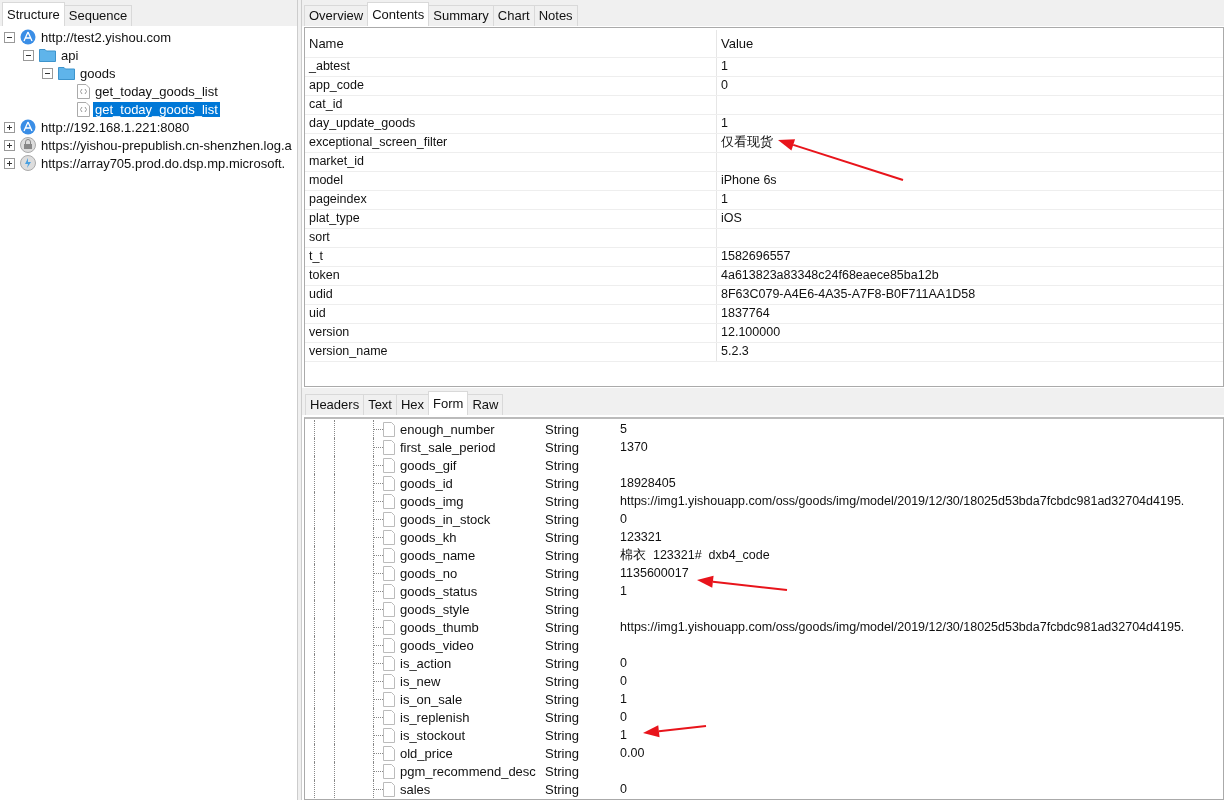  I want to click on lock-icon, so click(28, 145).